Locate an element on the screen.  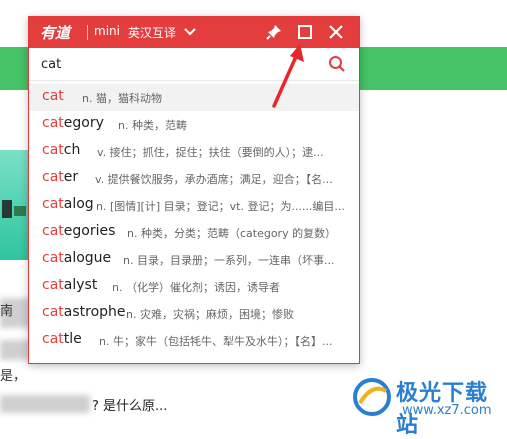
pin-icon is located at coordinates (274, 32).